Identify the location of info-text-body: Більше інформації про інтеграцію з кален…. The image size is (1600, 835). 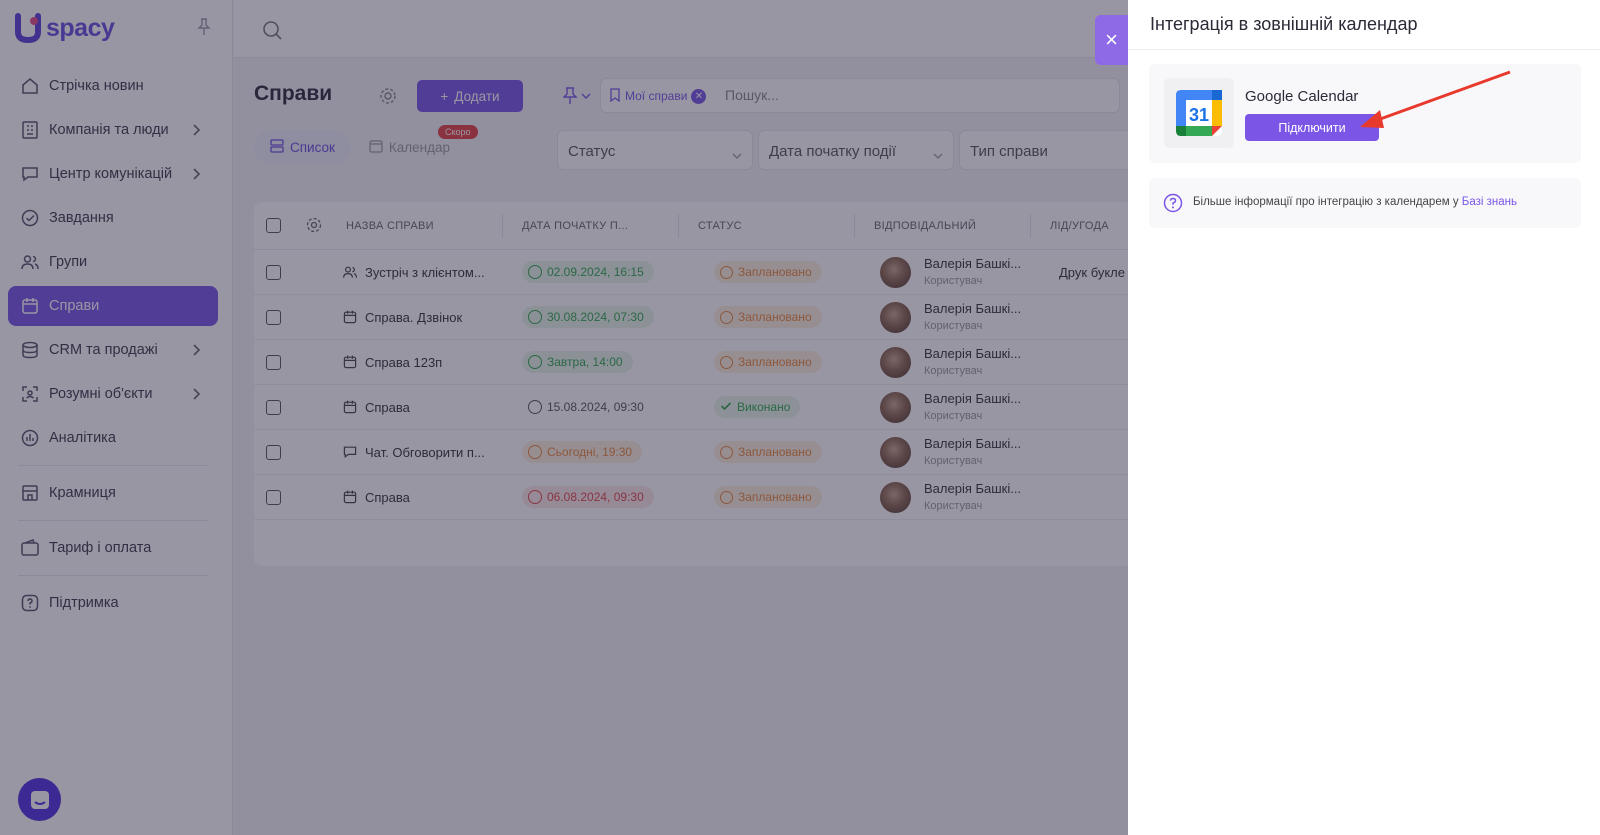
(1327, 202).